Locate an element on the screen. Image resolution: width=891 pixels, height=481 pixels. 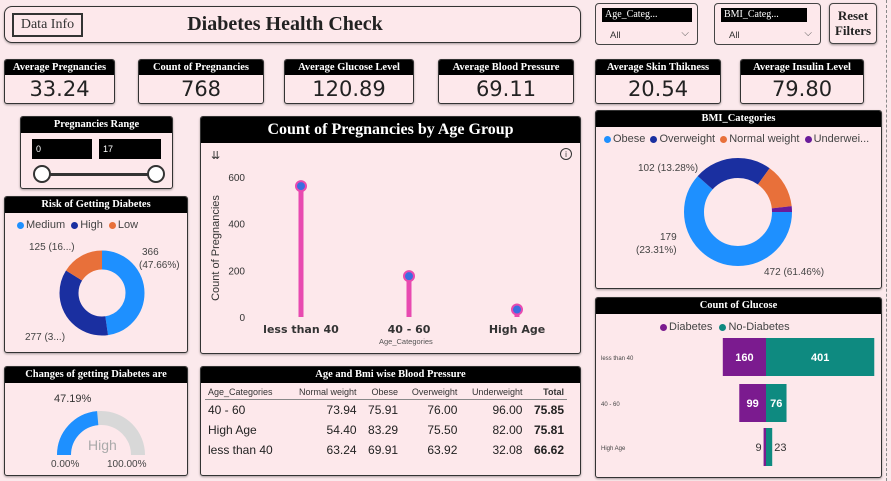
table-cell: 76.00 is located at coordinates (442, 410).